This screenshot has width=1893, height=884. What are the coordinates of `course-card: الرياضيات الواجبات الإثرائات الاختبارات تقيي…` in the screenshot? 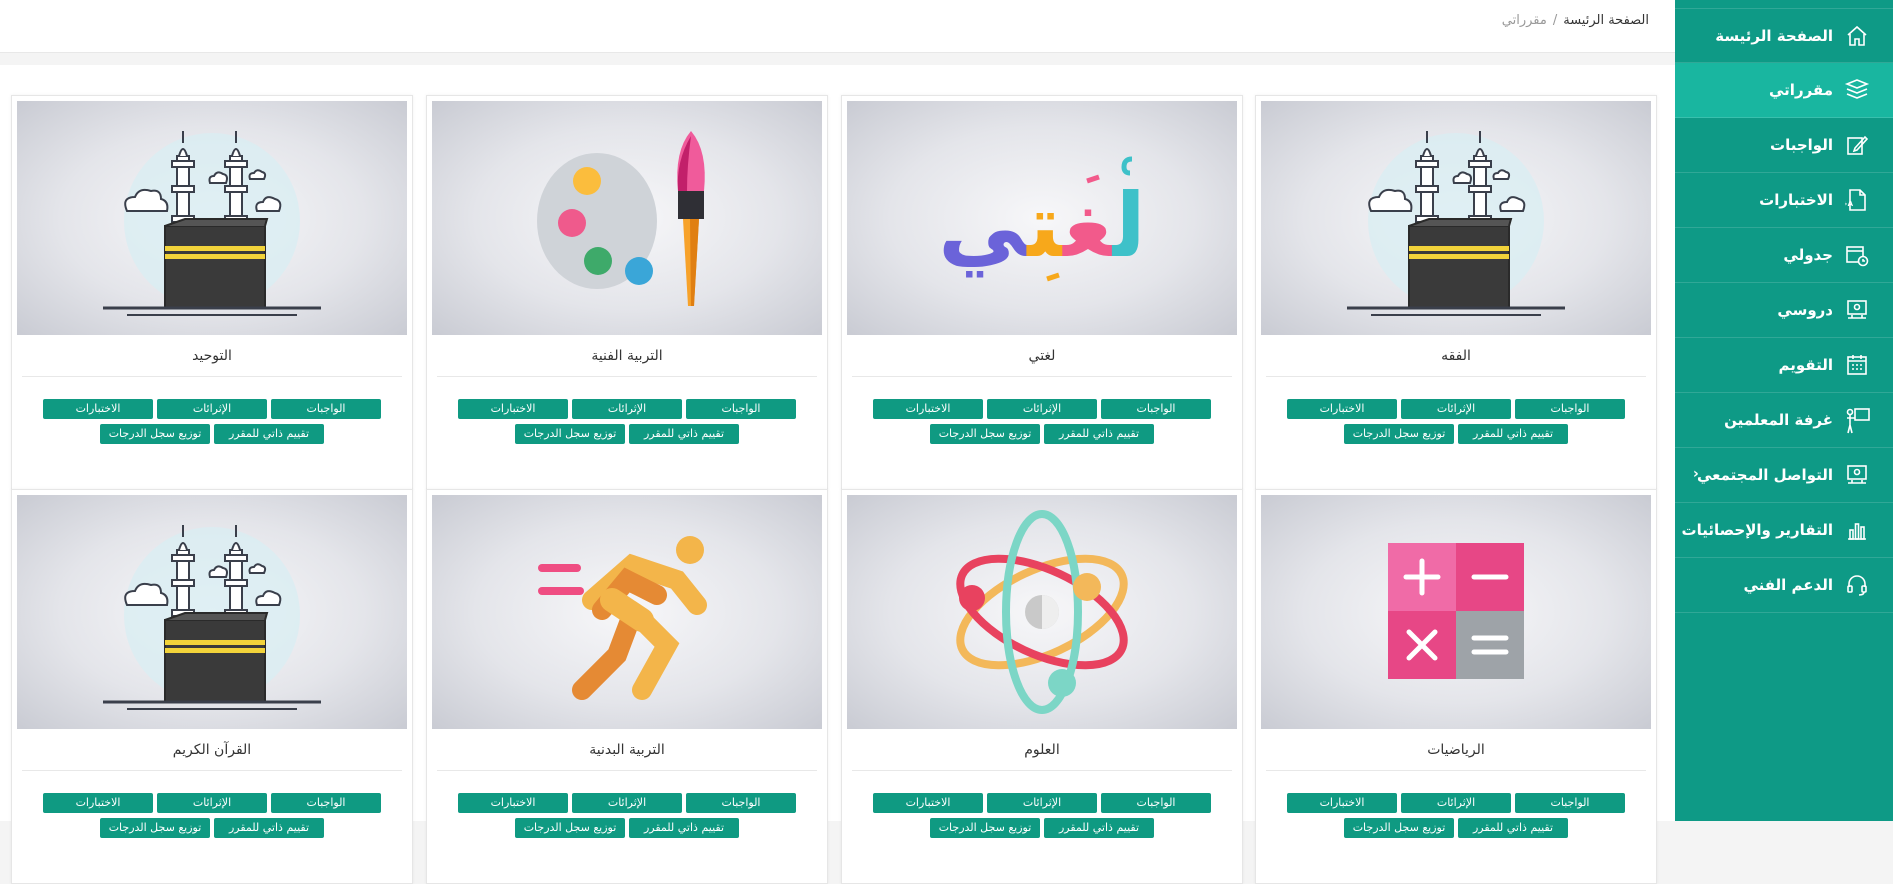 It's located at (1456, 686).